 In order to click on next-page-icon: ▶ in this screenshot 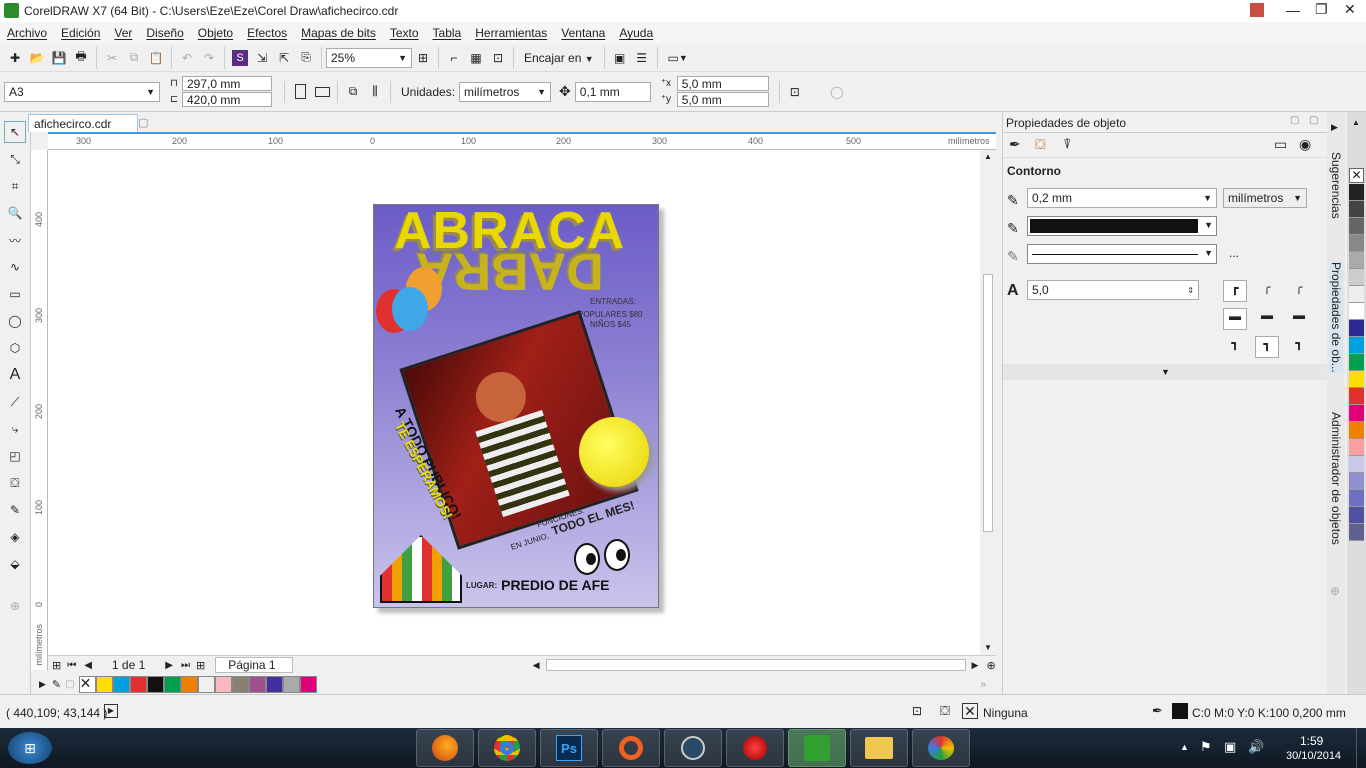, I will do `click(169, 665)`.